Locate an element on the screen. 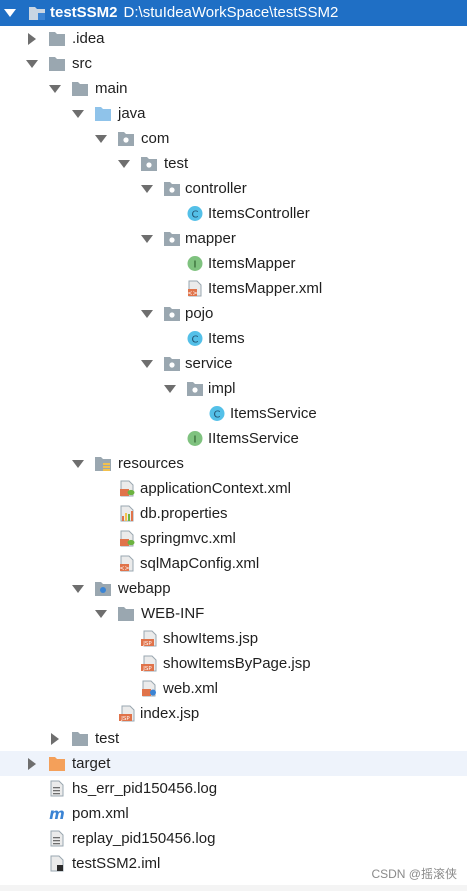  project-path: D:\stuIdeaWorkSpace\testSSM2 is located at coordinates (231, 12).